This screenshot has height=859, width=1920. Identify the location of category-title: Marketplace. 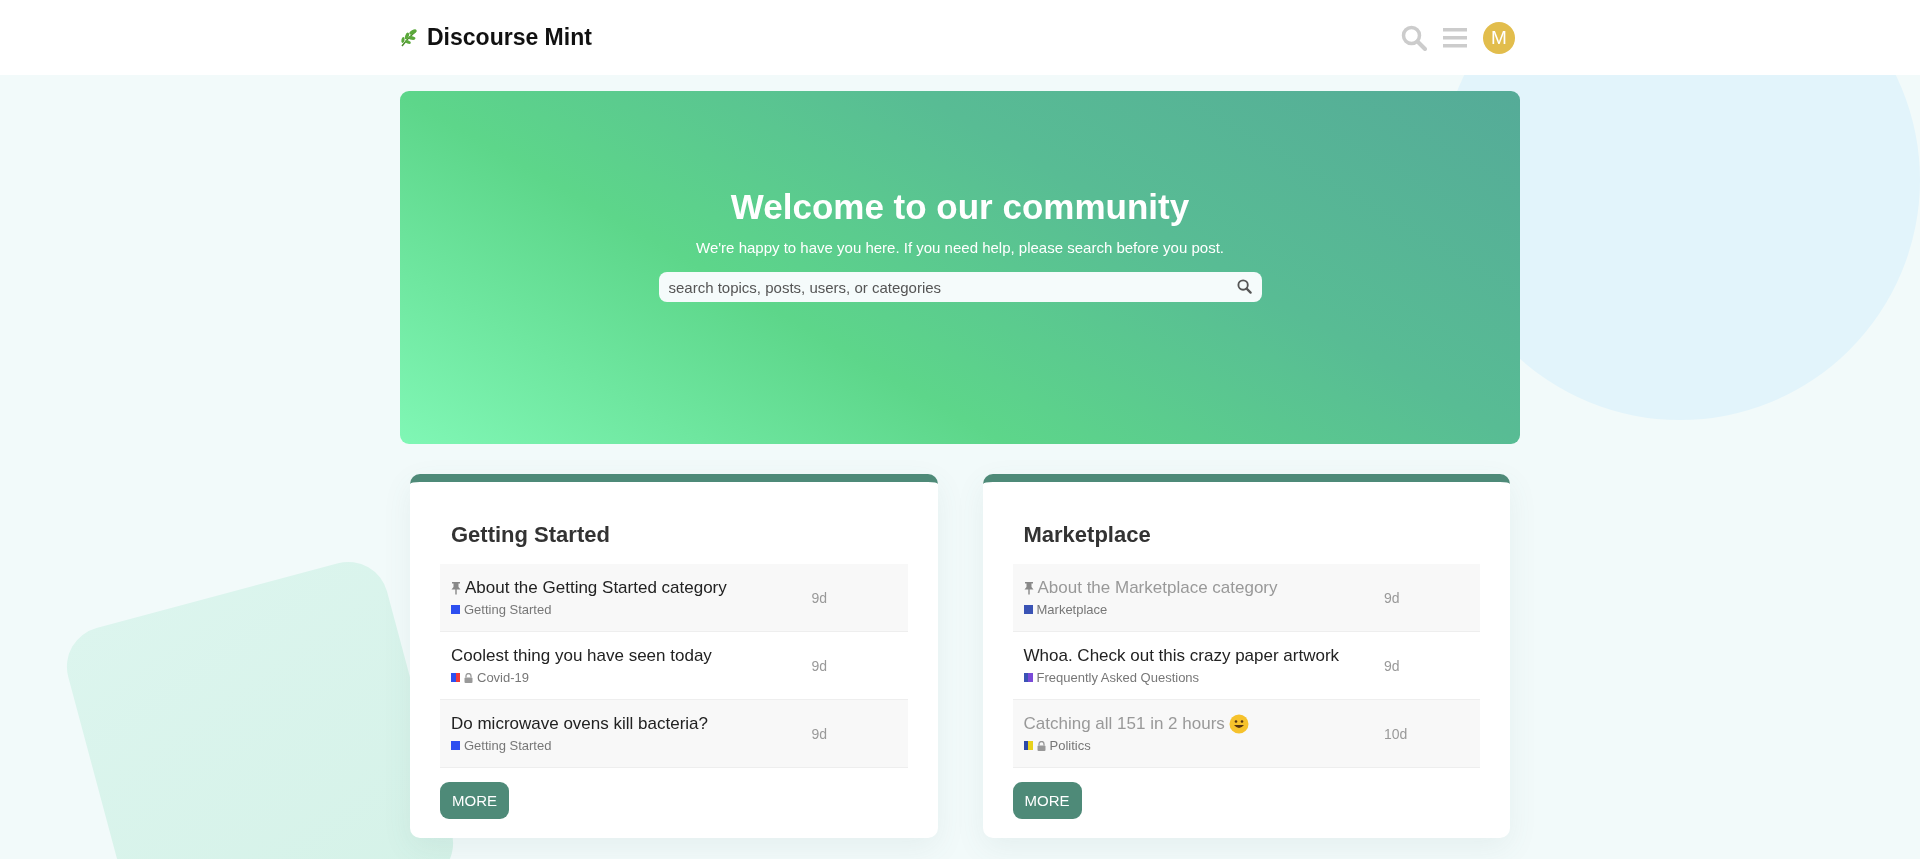
(1251, 535).